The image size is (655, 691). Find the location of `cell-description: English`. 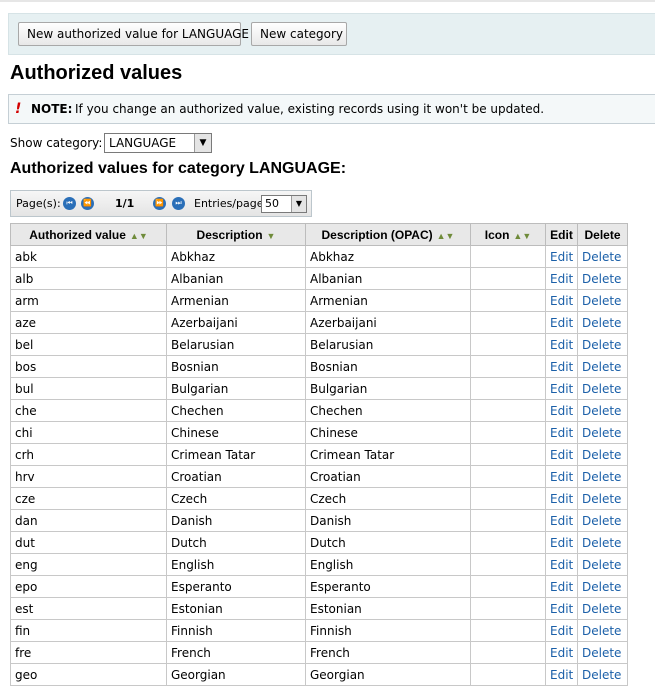

cell-description: English is located at coordinates (236, 564).